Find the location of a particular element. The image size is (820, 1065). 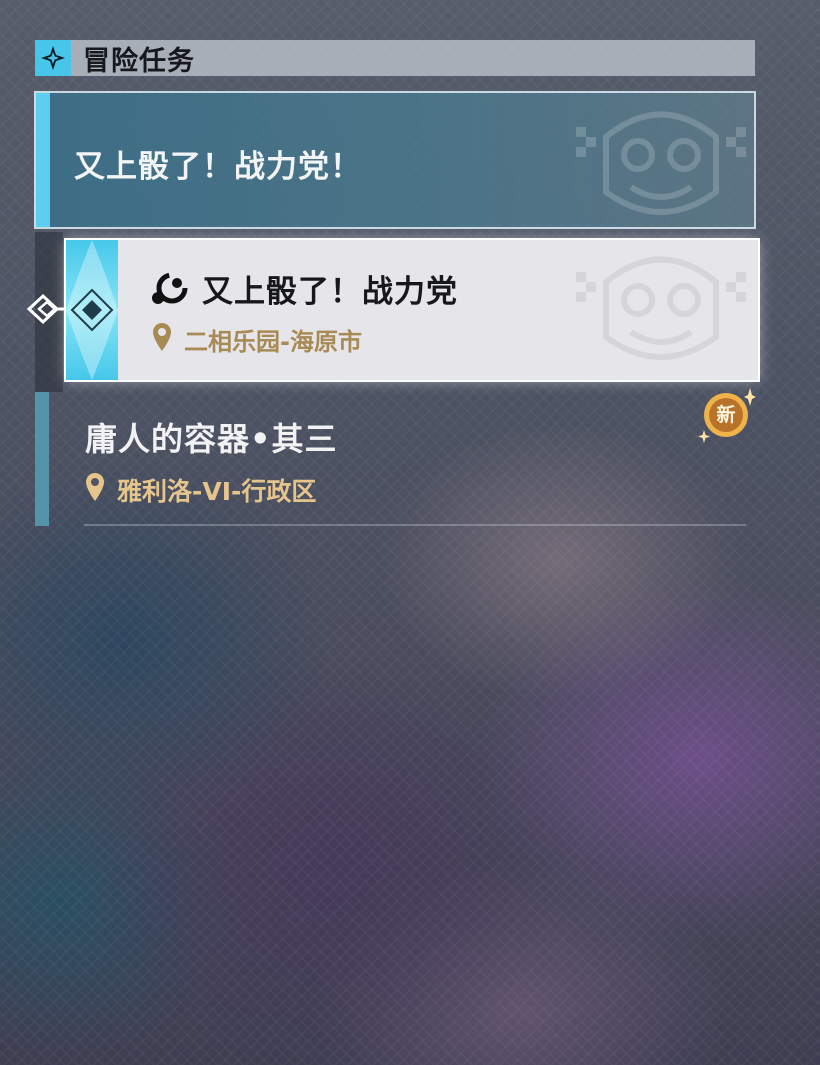

diamond-gem-icon is located at coordinates (92, 310).